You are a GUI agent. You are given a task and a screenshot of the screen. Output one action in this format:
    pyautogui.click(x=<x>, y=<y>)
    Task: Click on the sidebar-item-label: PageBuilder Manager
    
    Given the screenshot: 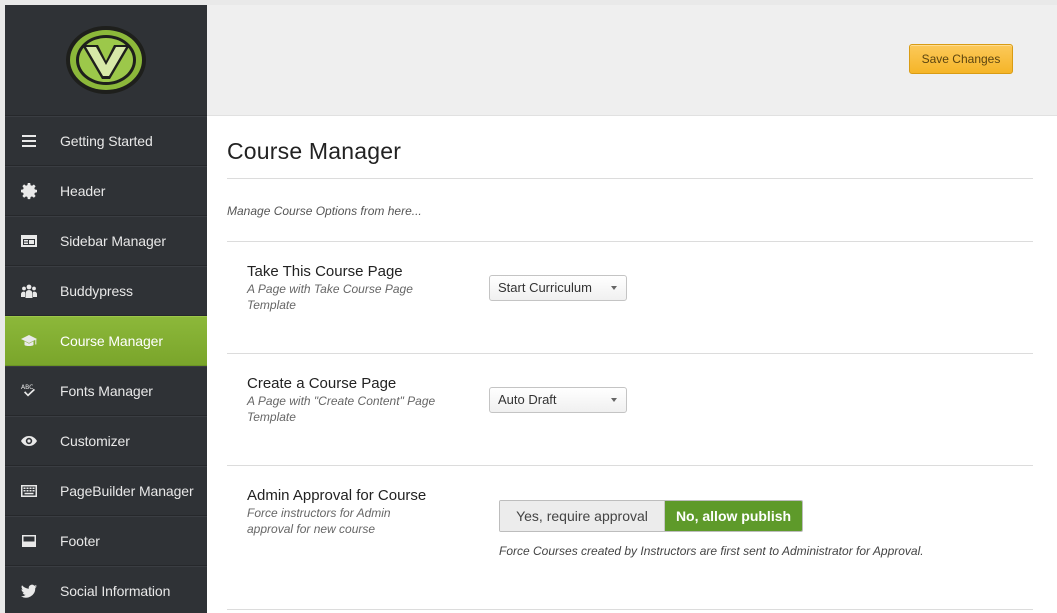 What is the action you would take?
    pyautogui.click(x=127, y=491)
    